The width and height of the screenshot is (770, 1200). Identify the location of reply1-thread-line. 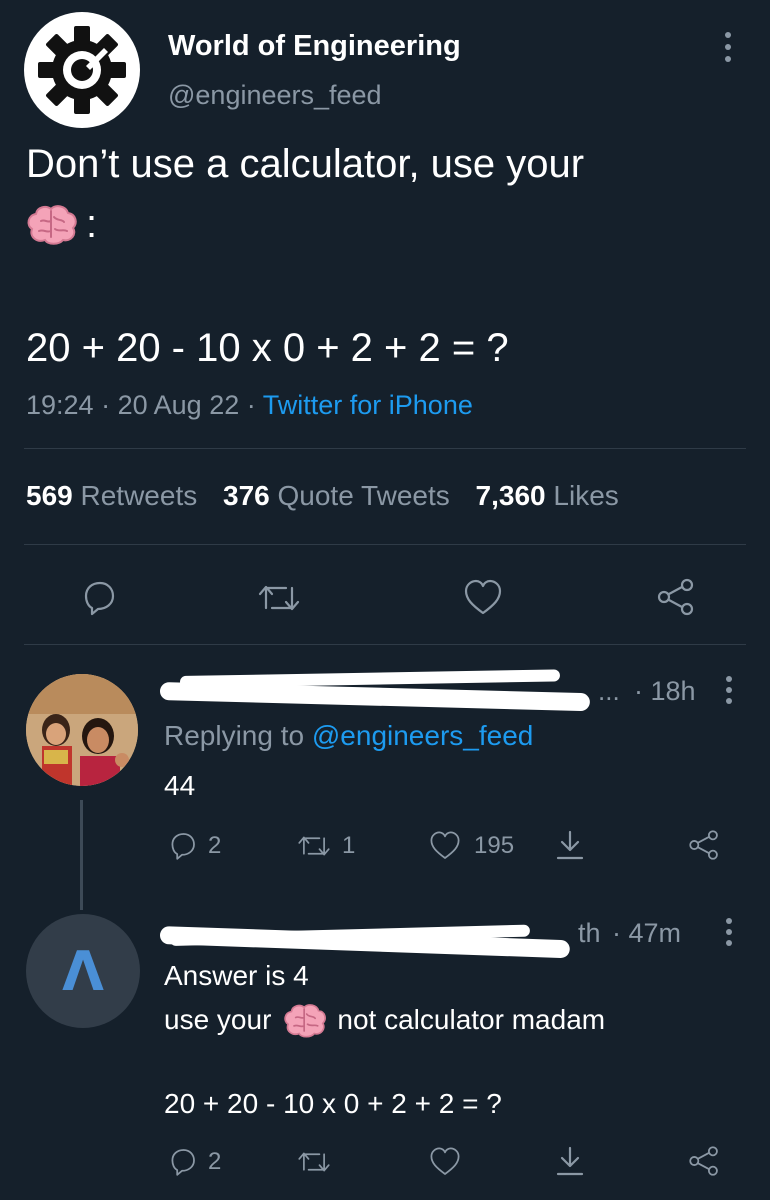
(81, 855).